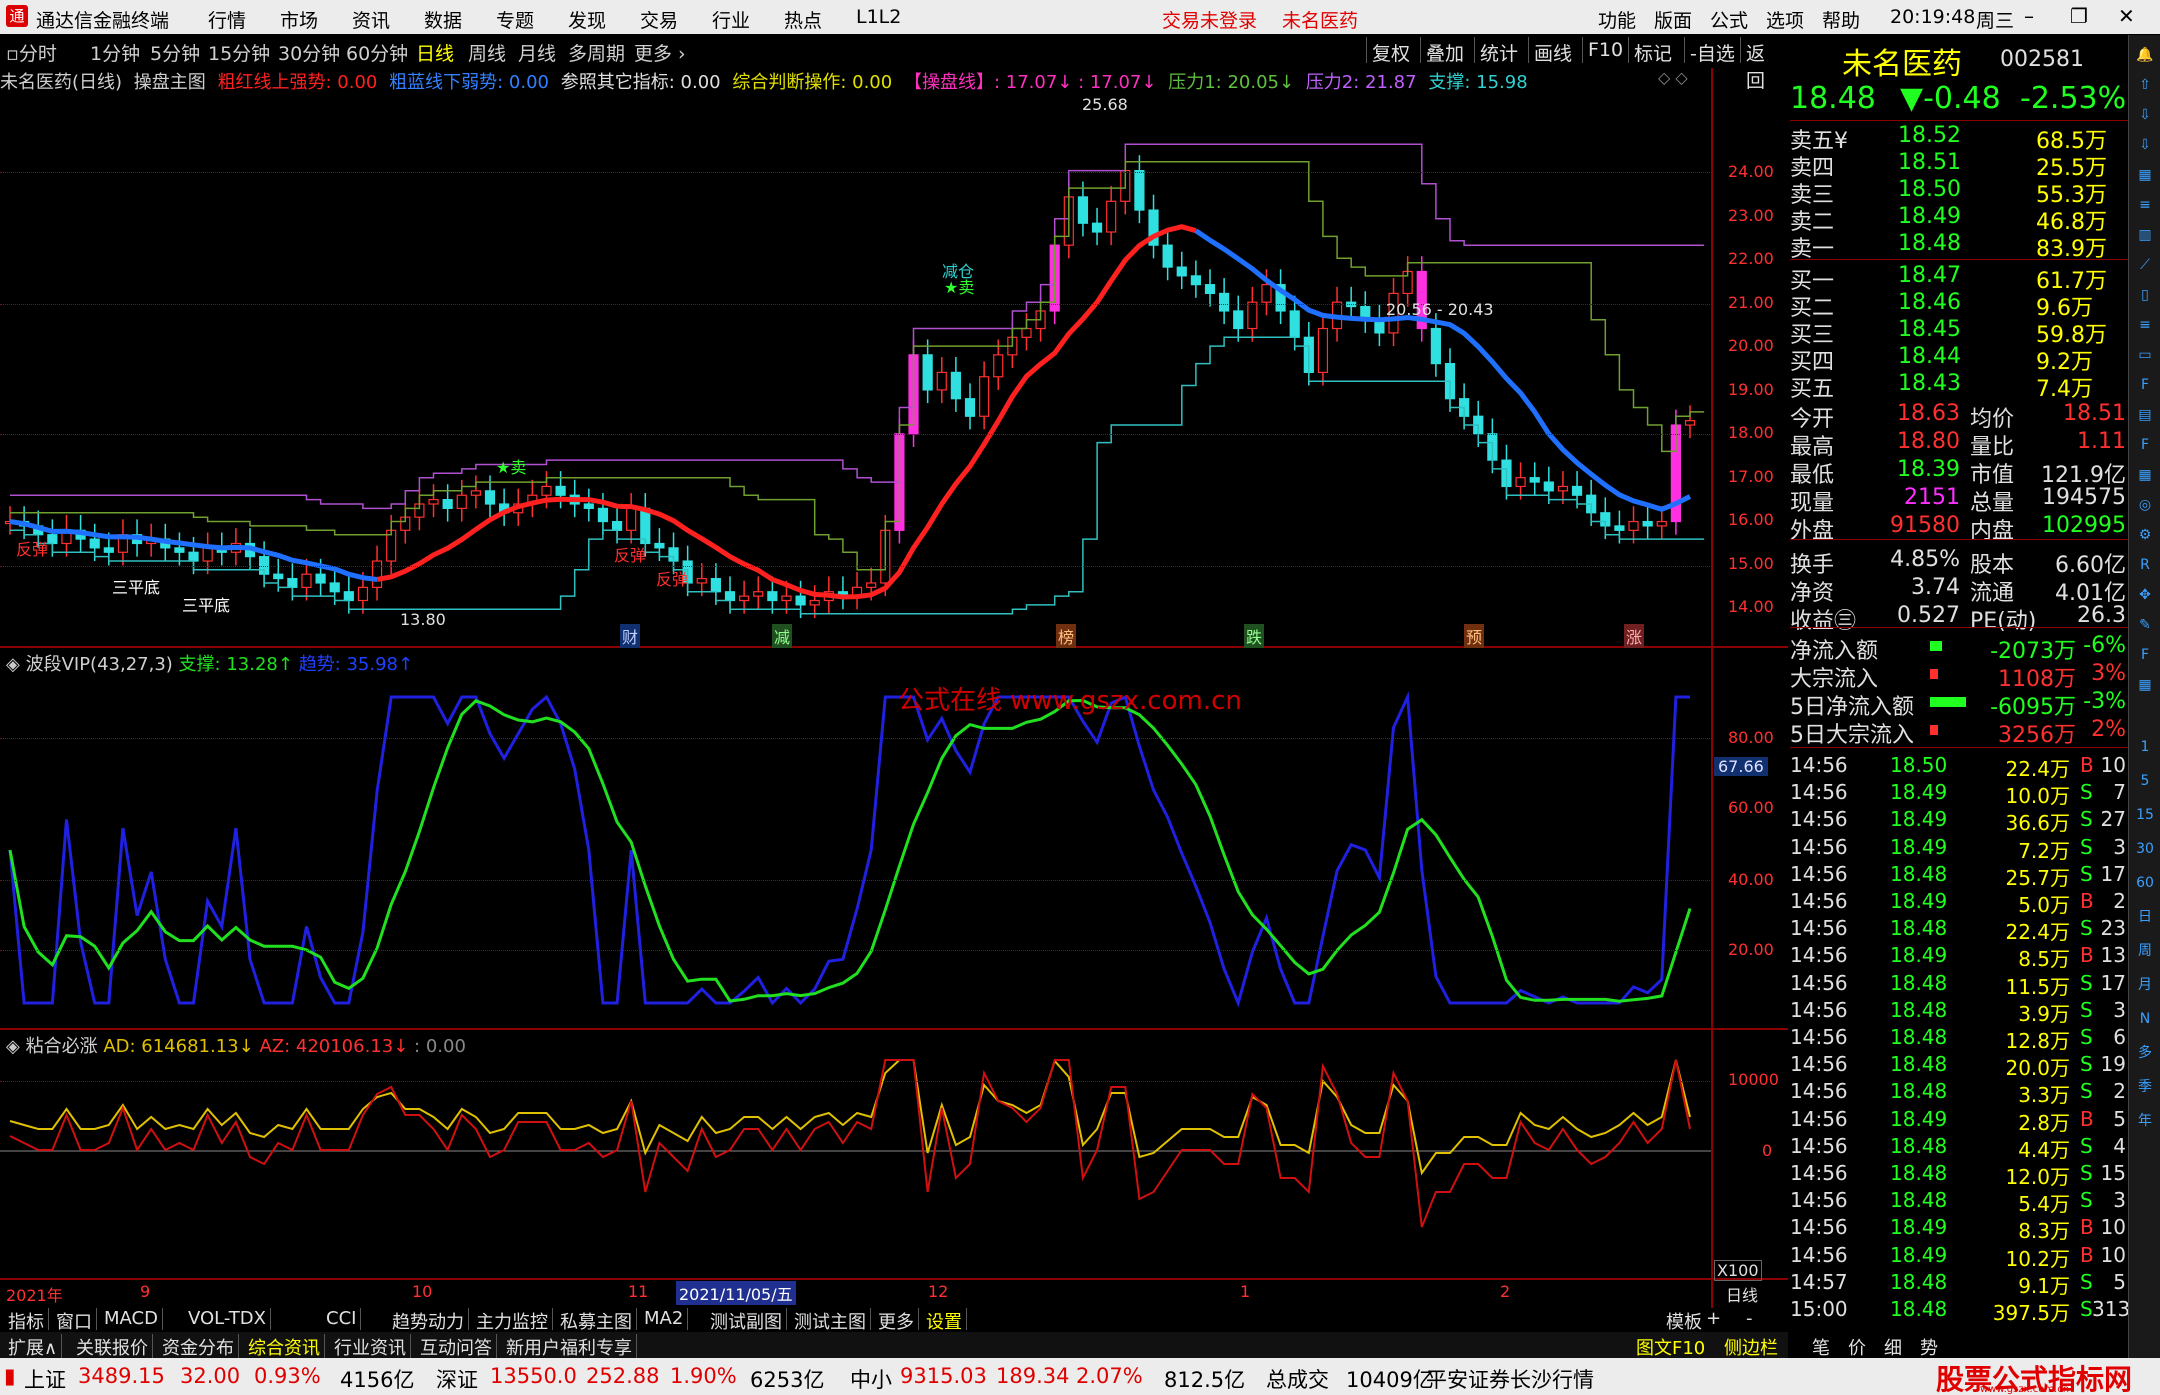 The height and width of the screenshot is (1395, 2160). What do you see at coordinates (2145, 781) in the screenshot?
I see `period-shortcut: 5` at bounding box center [2145, 781].